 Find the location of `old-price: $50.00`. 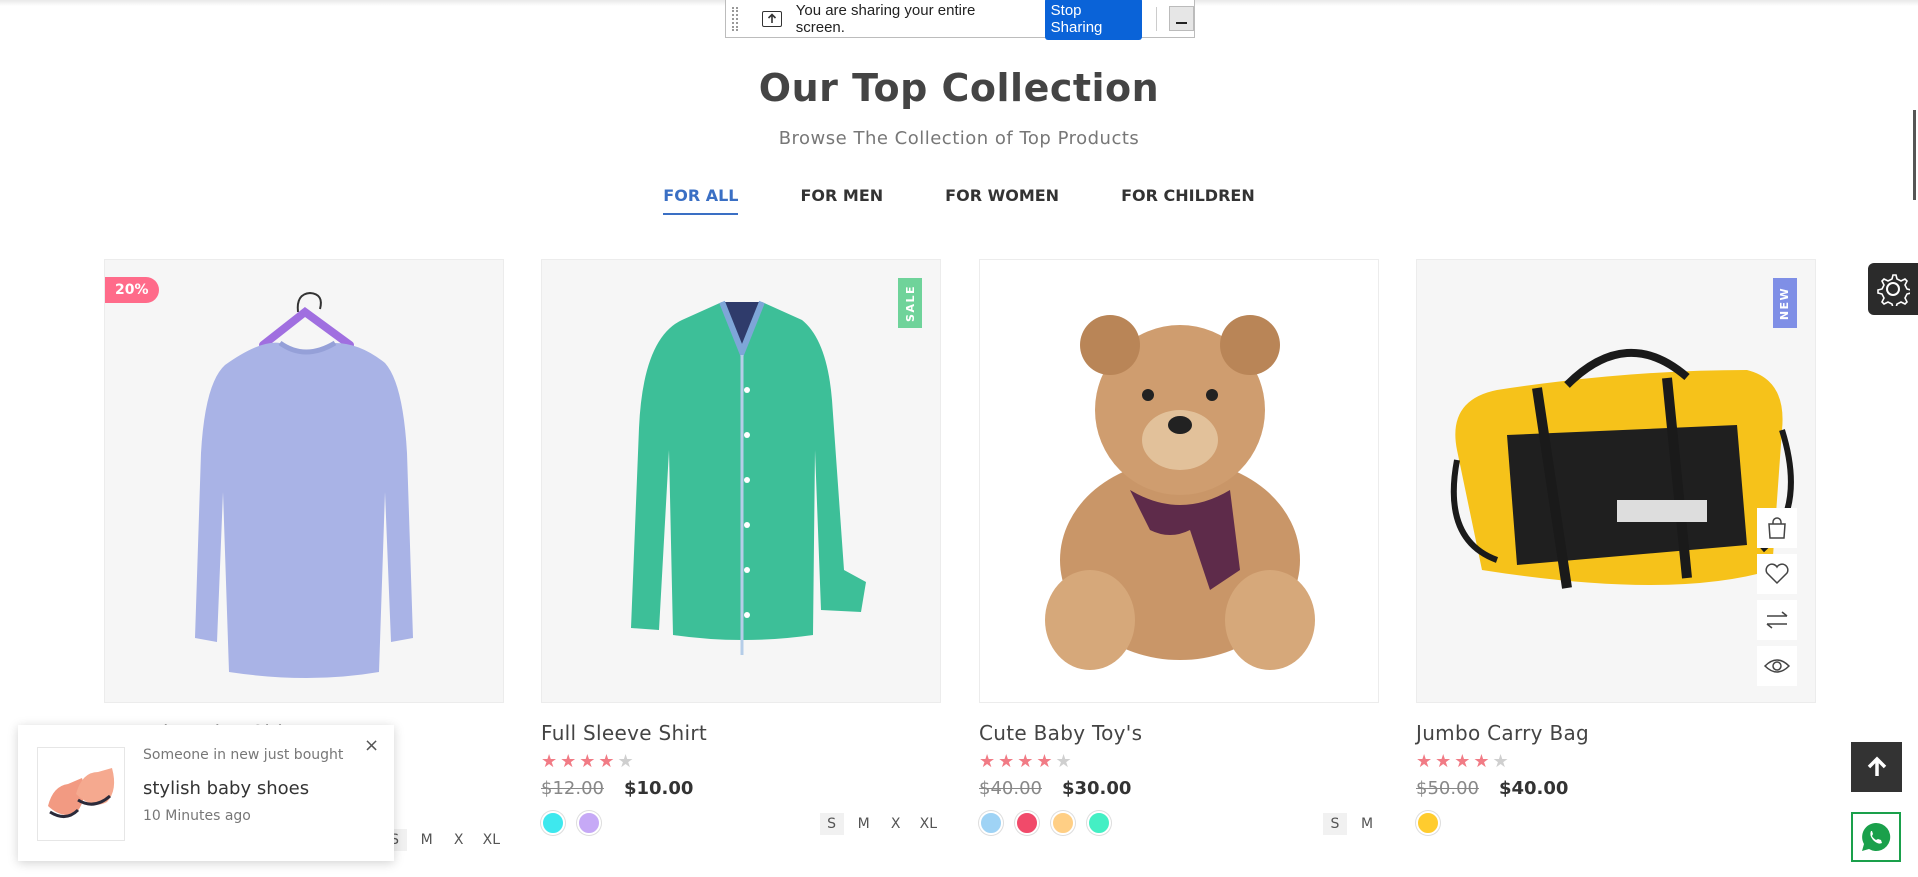

old-price: $50.00 is located at coordinates (1447, 788).